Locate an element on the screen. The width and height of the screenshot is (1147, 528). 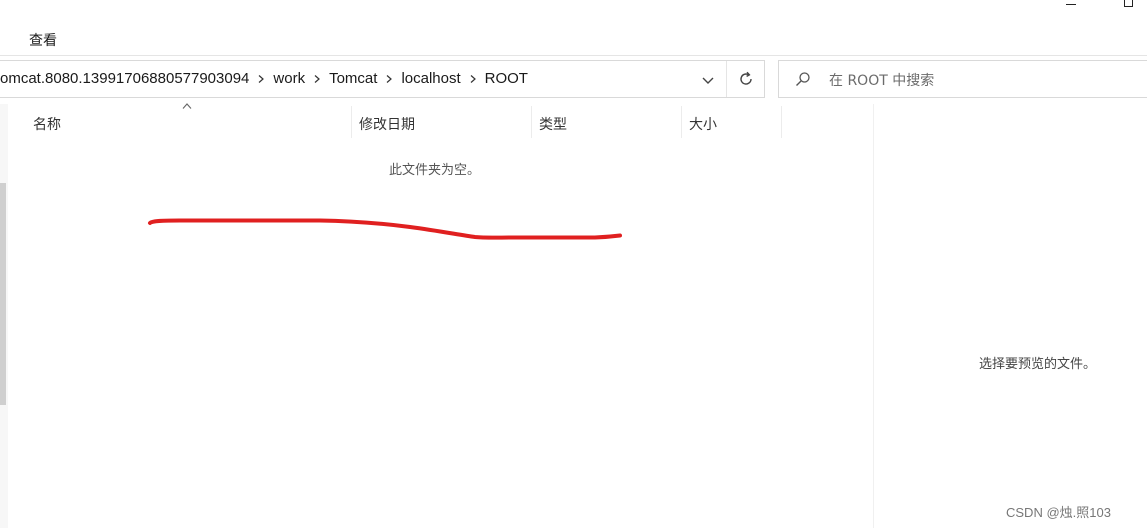
search-placeholder: 在 ROOT 中搜索 is located at coordinates (882, 81).